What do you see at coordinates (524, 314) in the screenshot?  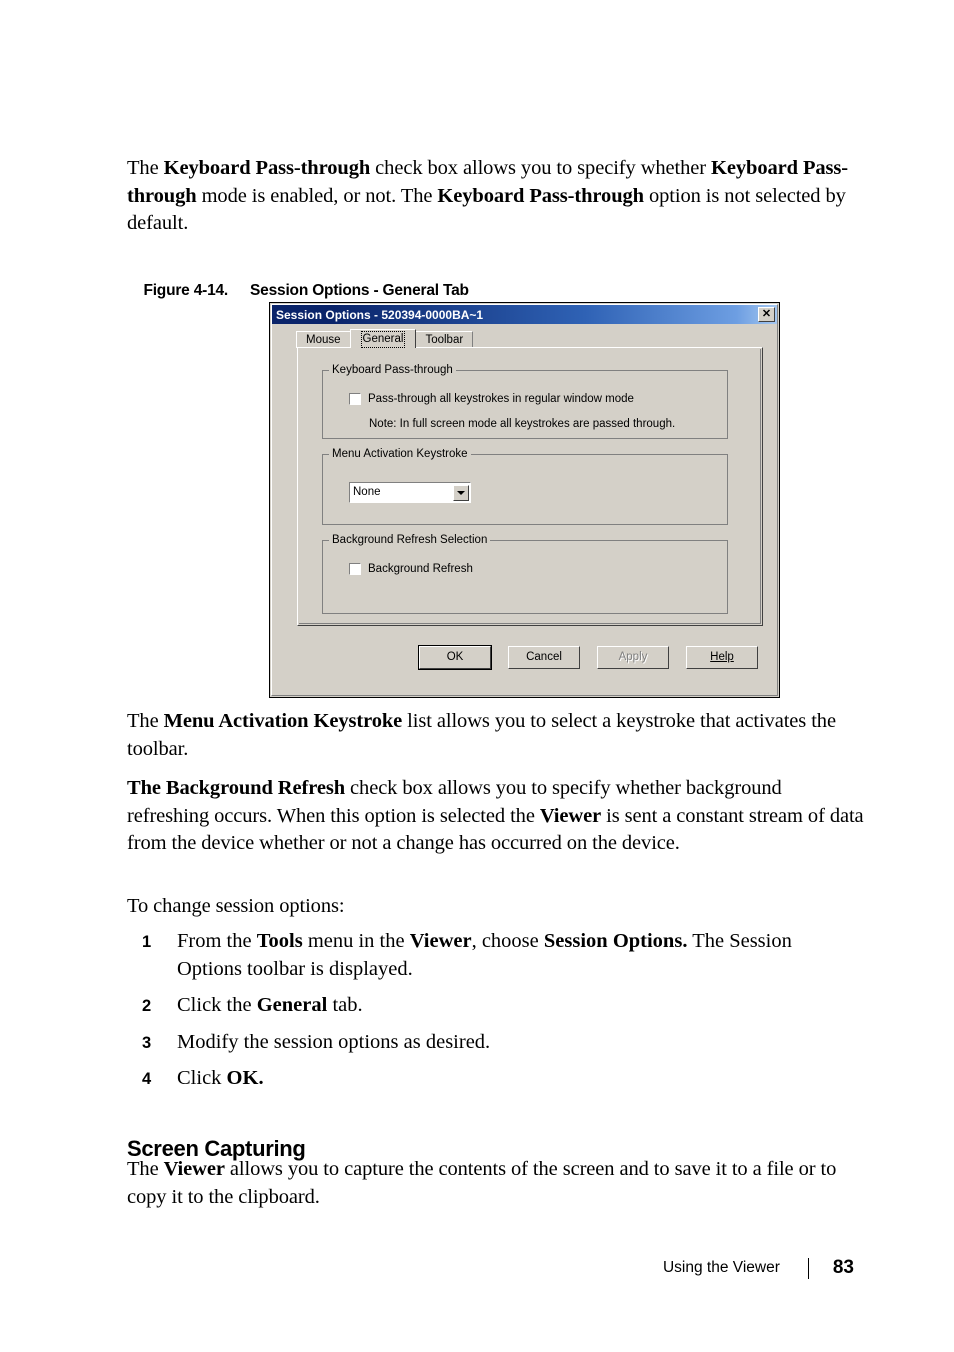 I see `dialog-titlebar: Session Options - 520394-0000BA~1 ✕` at bounding box center [524, 314].